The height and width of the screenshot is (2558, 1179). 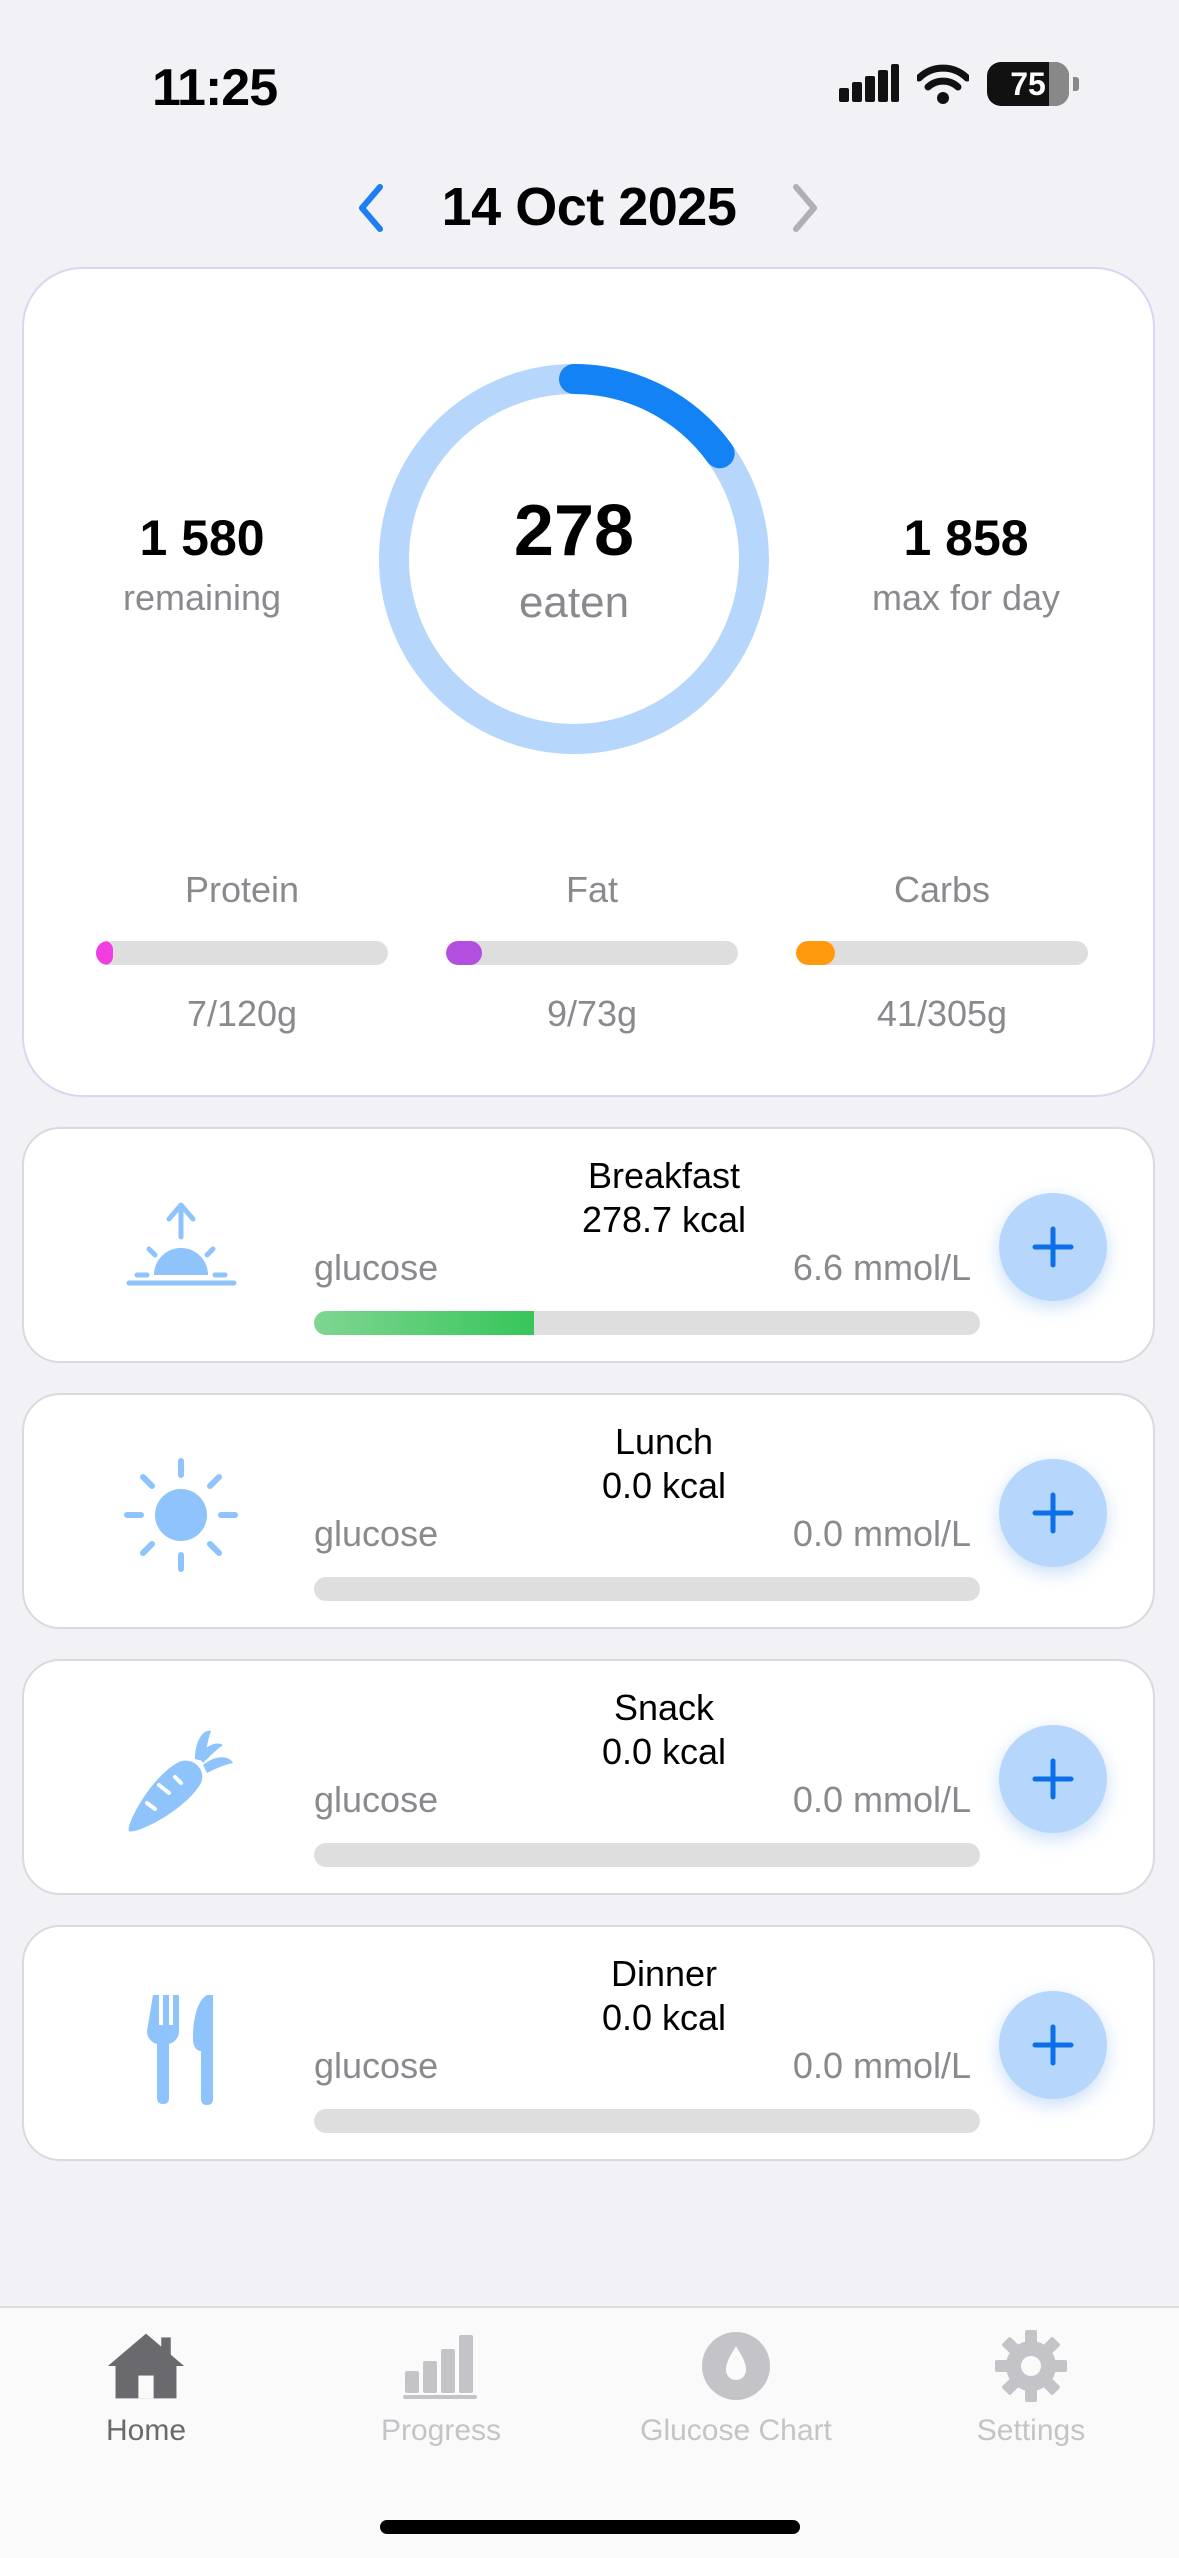 I want to click on sun-icon, so click(x=181, y=1515).